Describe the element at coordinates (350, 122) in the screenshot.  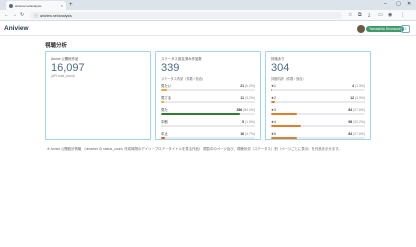
I see `rating-row-count: 98` at that location.